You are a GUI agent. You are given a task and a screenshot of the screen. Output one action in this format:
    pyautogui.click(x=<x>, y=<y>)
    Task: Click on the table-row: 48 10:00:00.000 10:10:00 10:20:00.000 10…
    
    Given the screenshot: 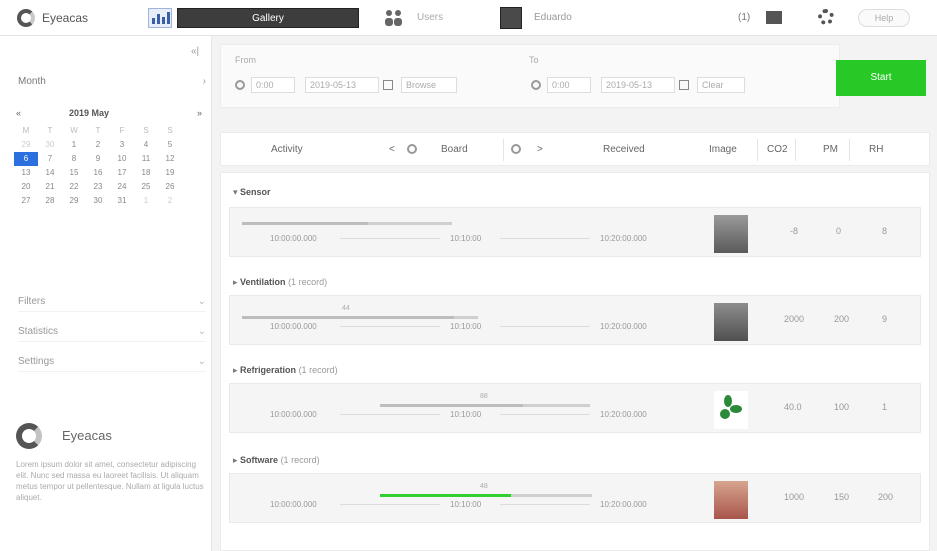 What is the action you would take?
    pyautogui.click(x=575, y=498)
    